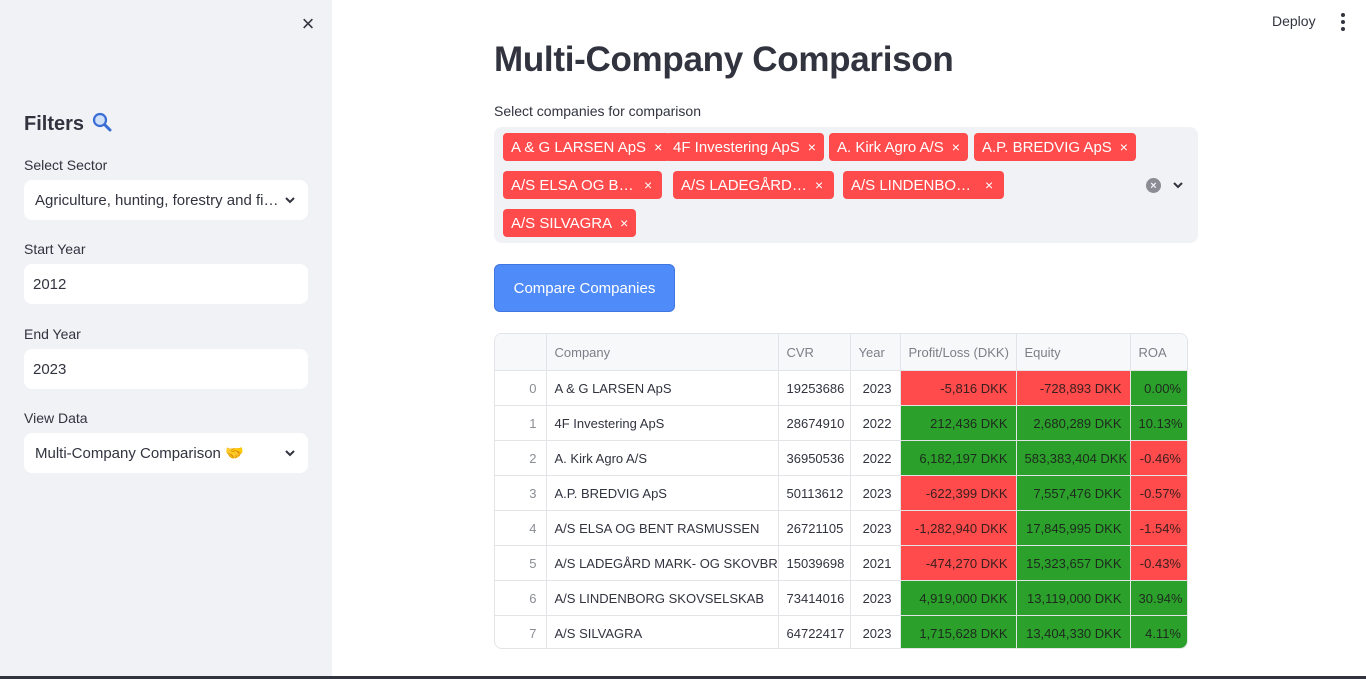  I want to click on cell-equity: 13,119,000 DKK, so click(1073, 598).